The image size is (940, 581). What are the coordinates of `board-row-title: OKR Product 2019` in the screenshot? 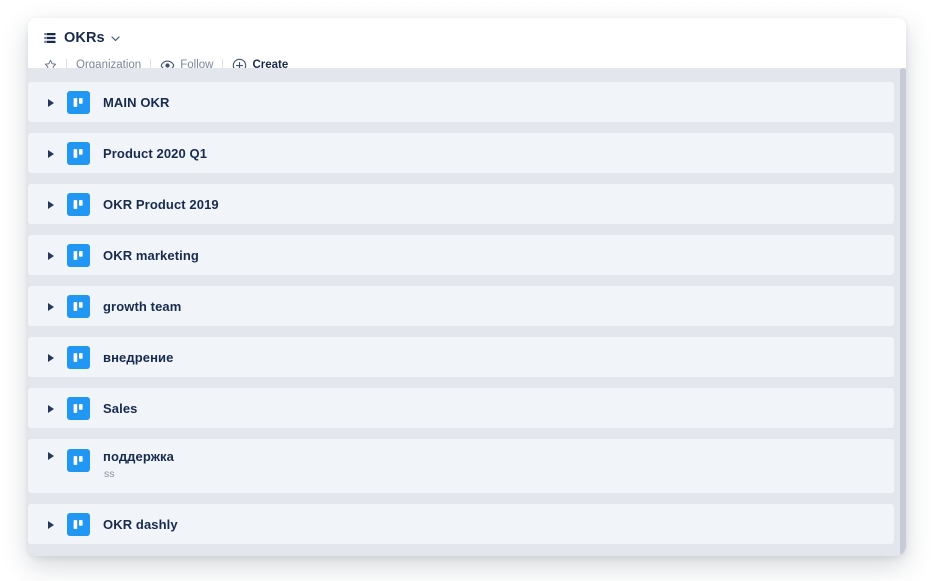 It's located at (161, 204).